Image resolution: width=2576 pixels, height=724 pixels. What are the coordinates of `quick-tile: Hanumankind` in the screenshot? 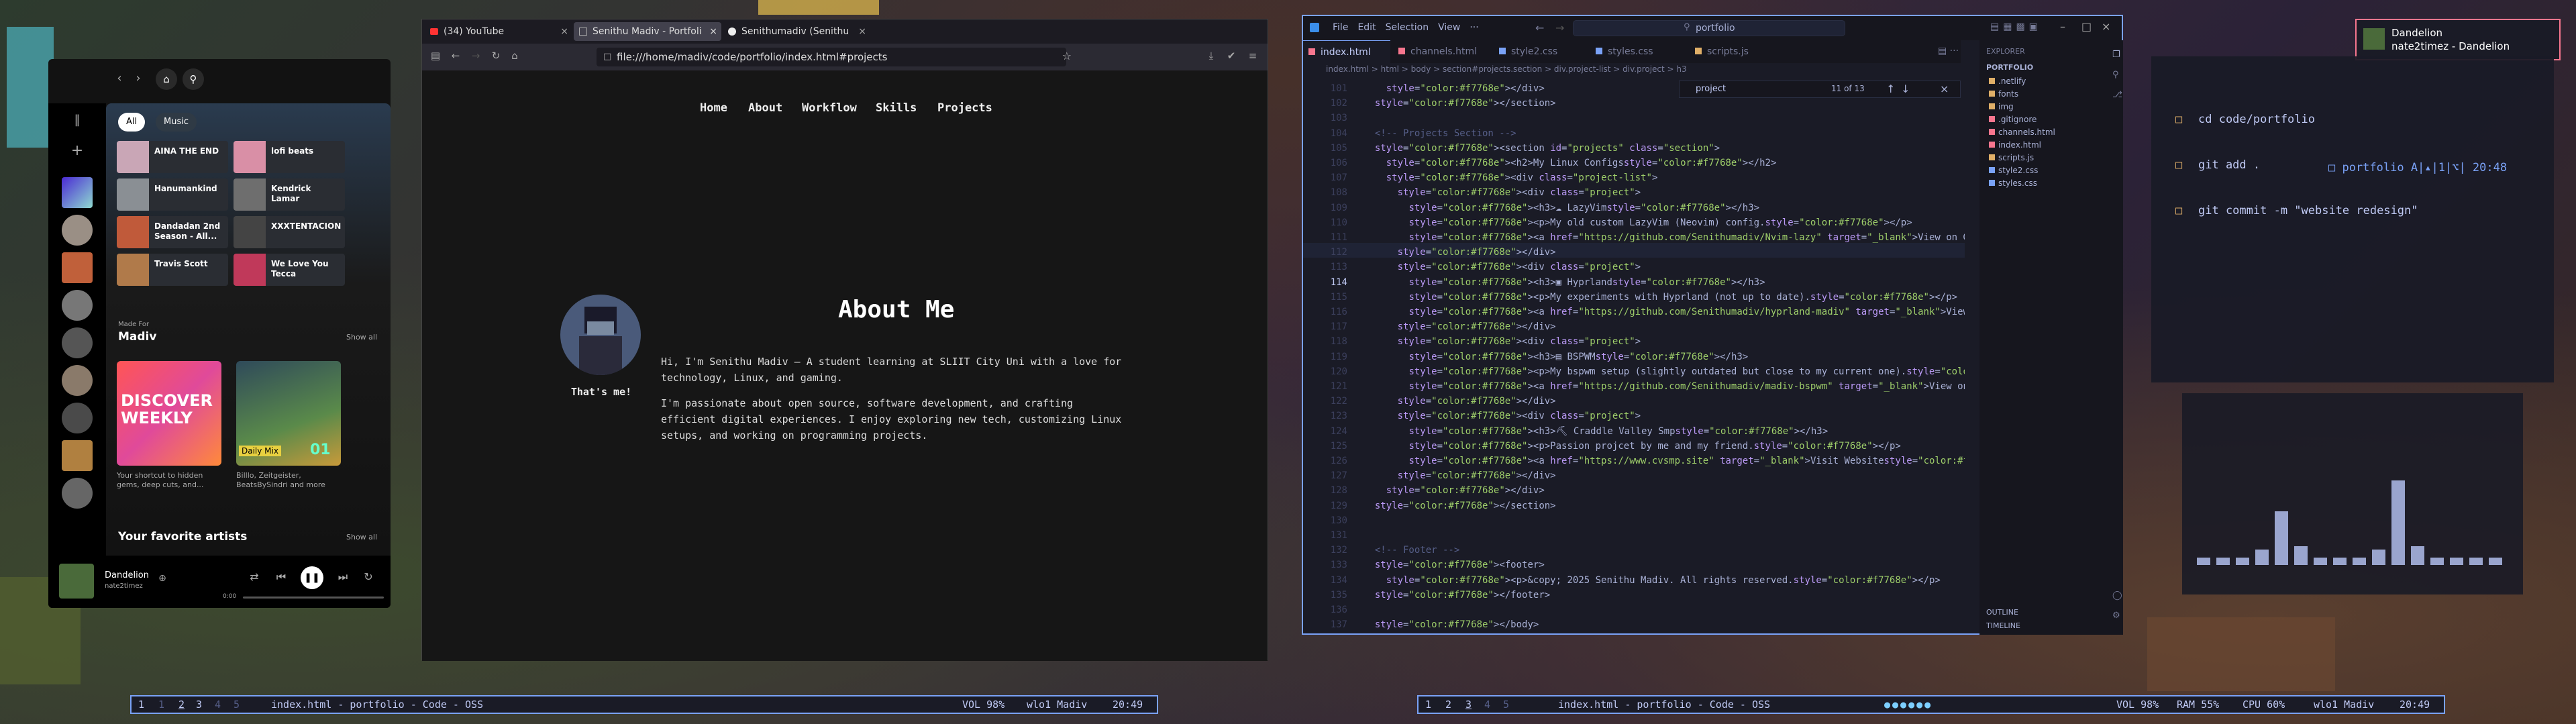 It's located at (172, 194).